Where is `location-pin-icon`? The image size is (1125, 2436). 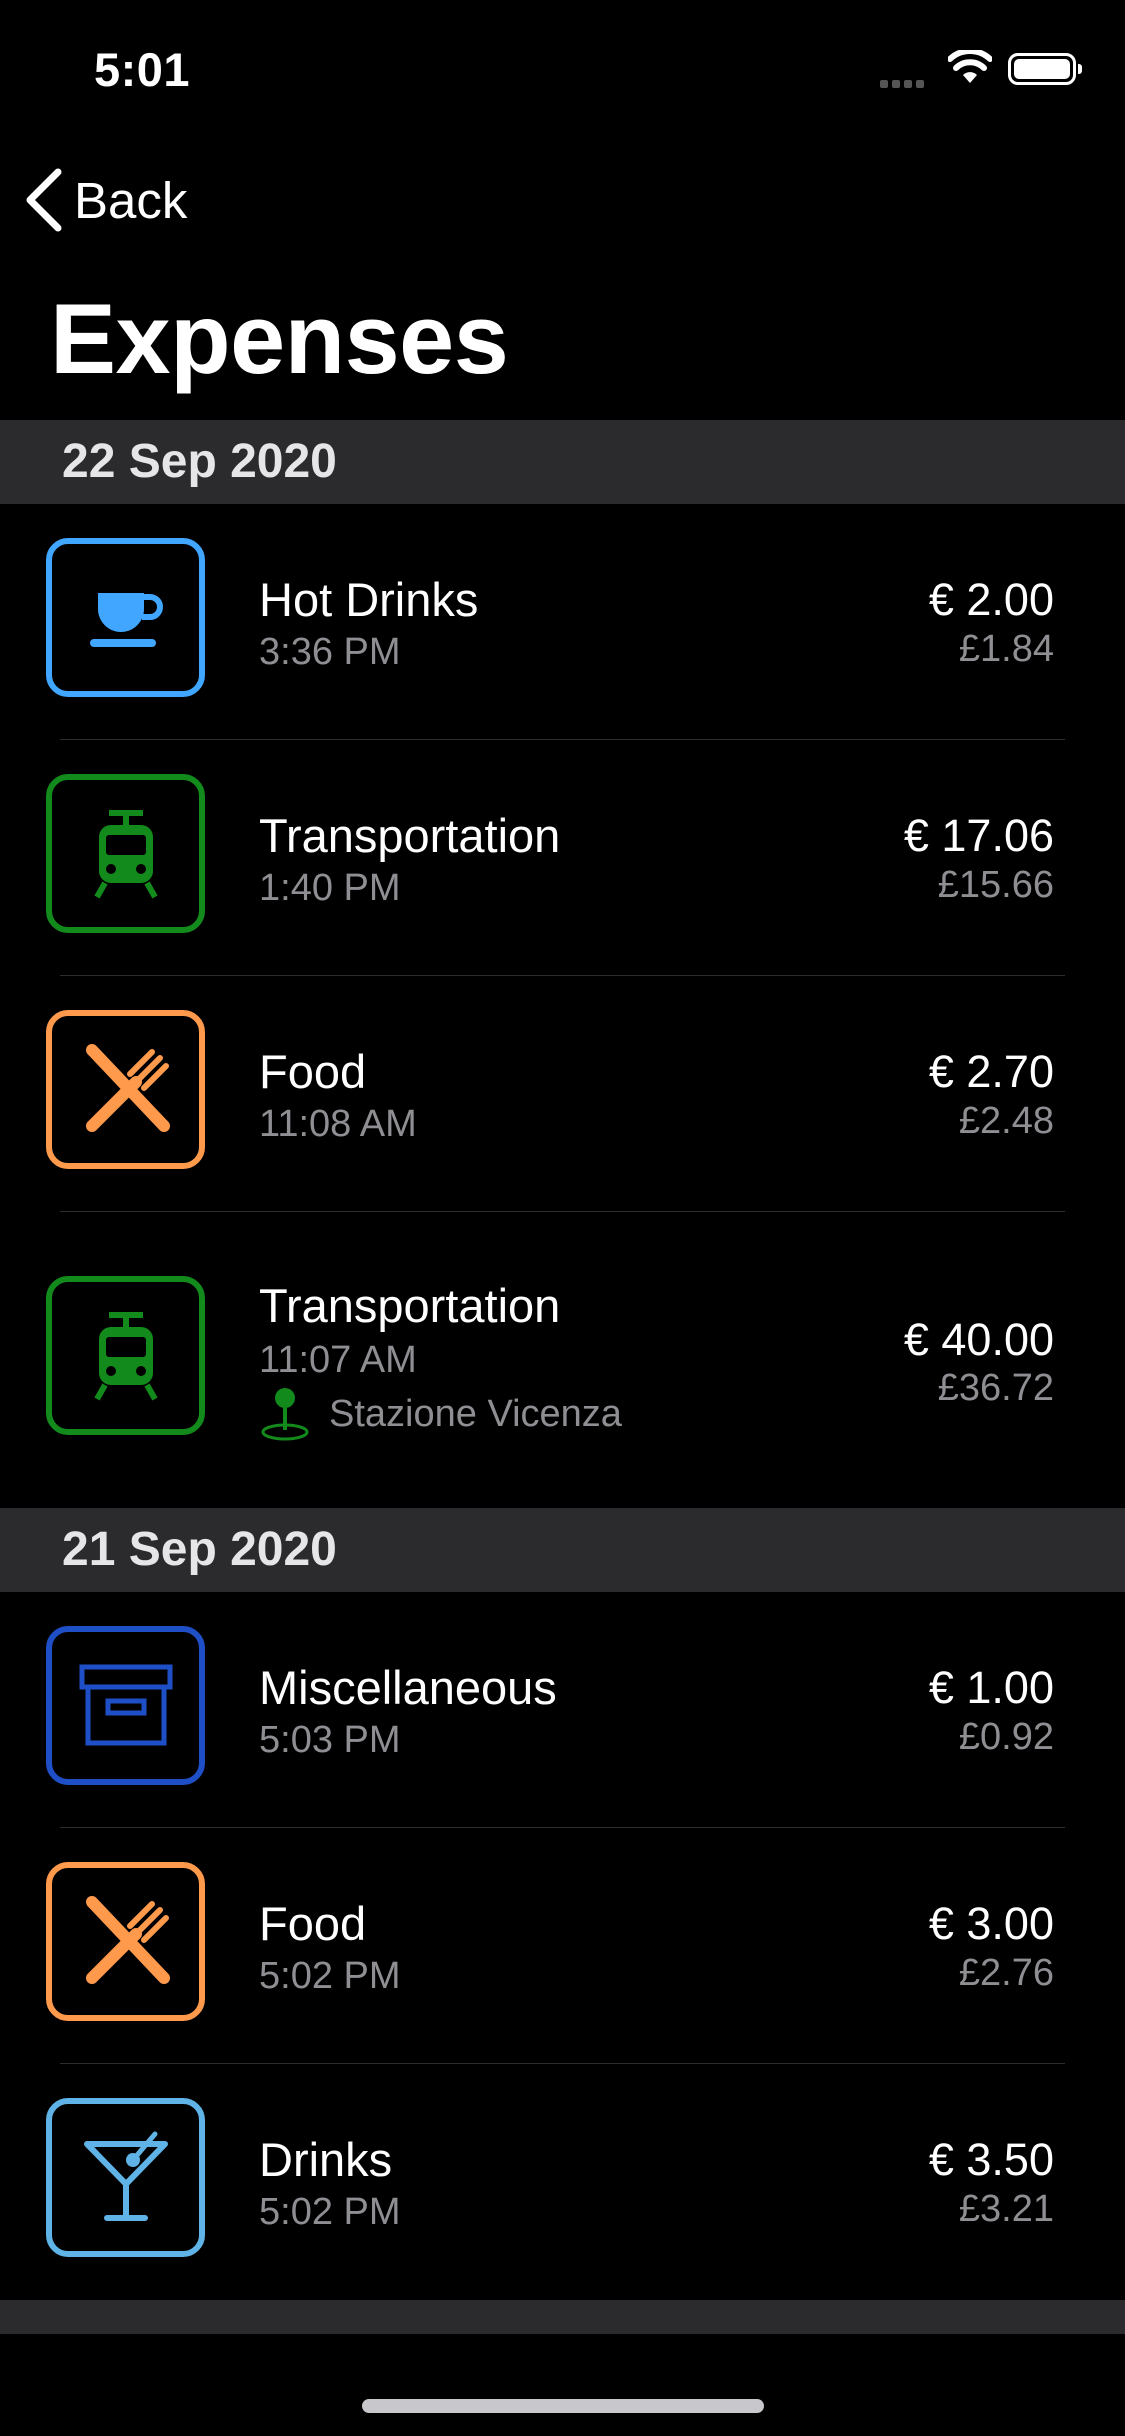 location-pin-icon is located at coordinates (285, 1414).